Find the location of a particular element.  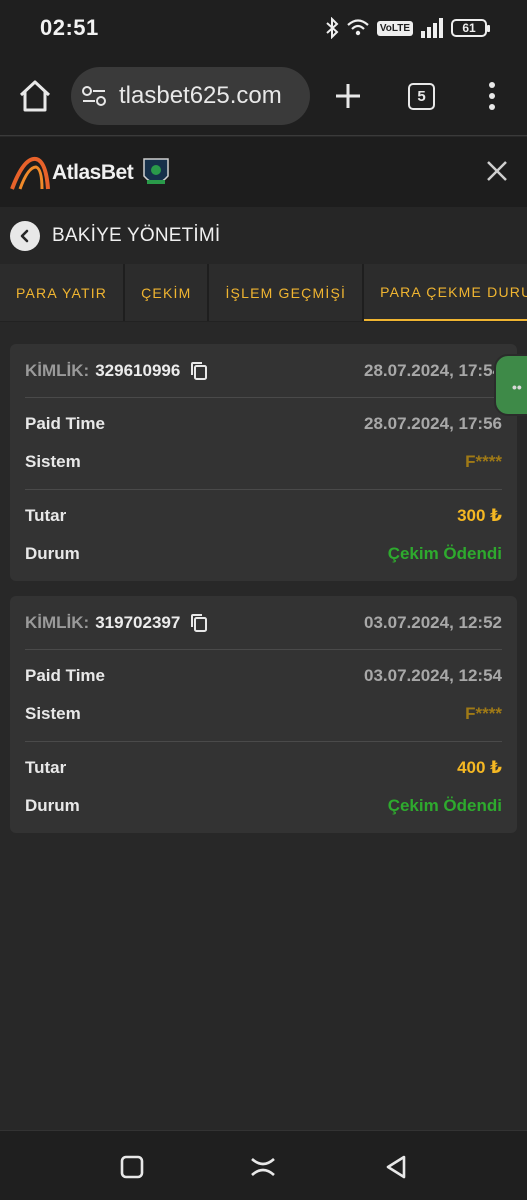

atlasbet-logo: AtlasBet is located at coordinates (90, 173).